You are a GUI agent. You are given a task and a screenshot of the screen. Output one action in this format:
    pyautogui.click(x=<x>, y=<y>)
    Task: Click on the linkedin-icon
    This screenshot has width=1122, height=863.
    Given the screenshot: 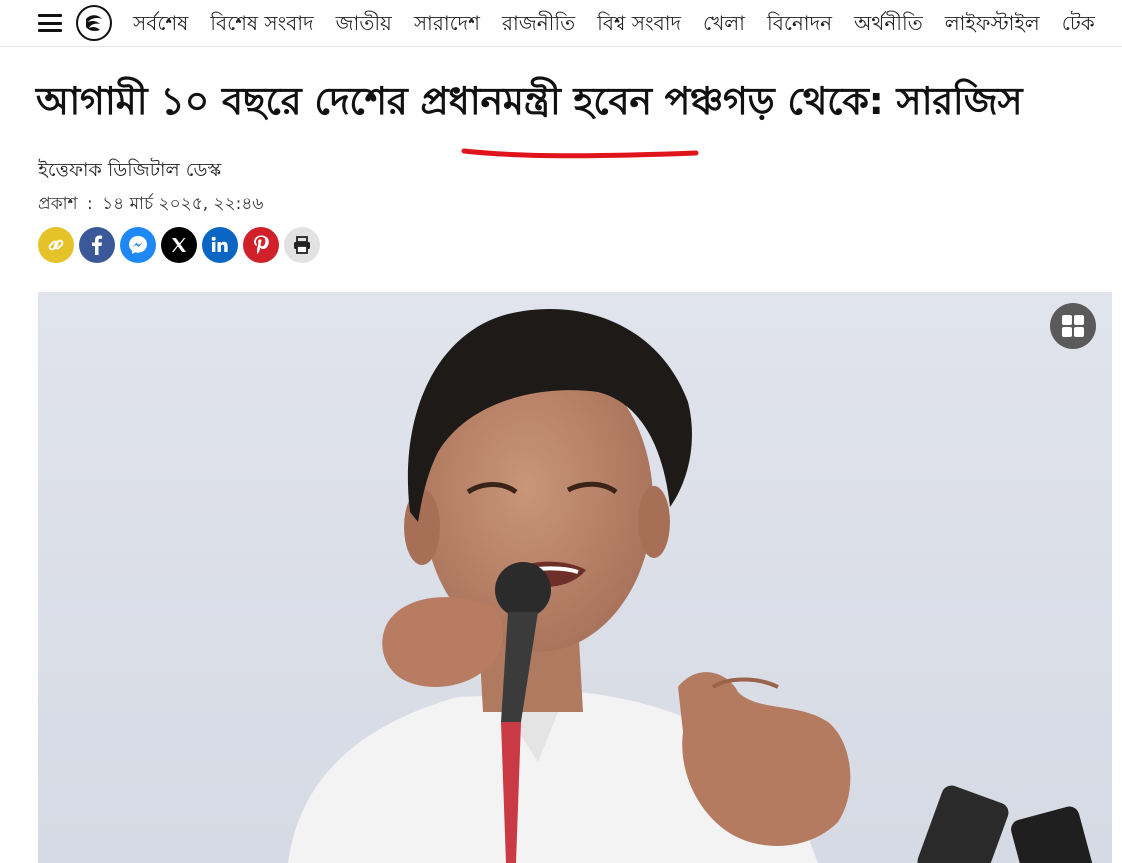 What is the action you would take?
    pyautogui.click(x=219, y=244)
    